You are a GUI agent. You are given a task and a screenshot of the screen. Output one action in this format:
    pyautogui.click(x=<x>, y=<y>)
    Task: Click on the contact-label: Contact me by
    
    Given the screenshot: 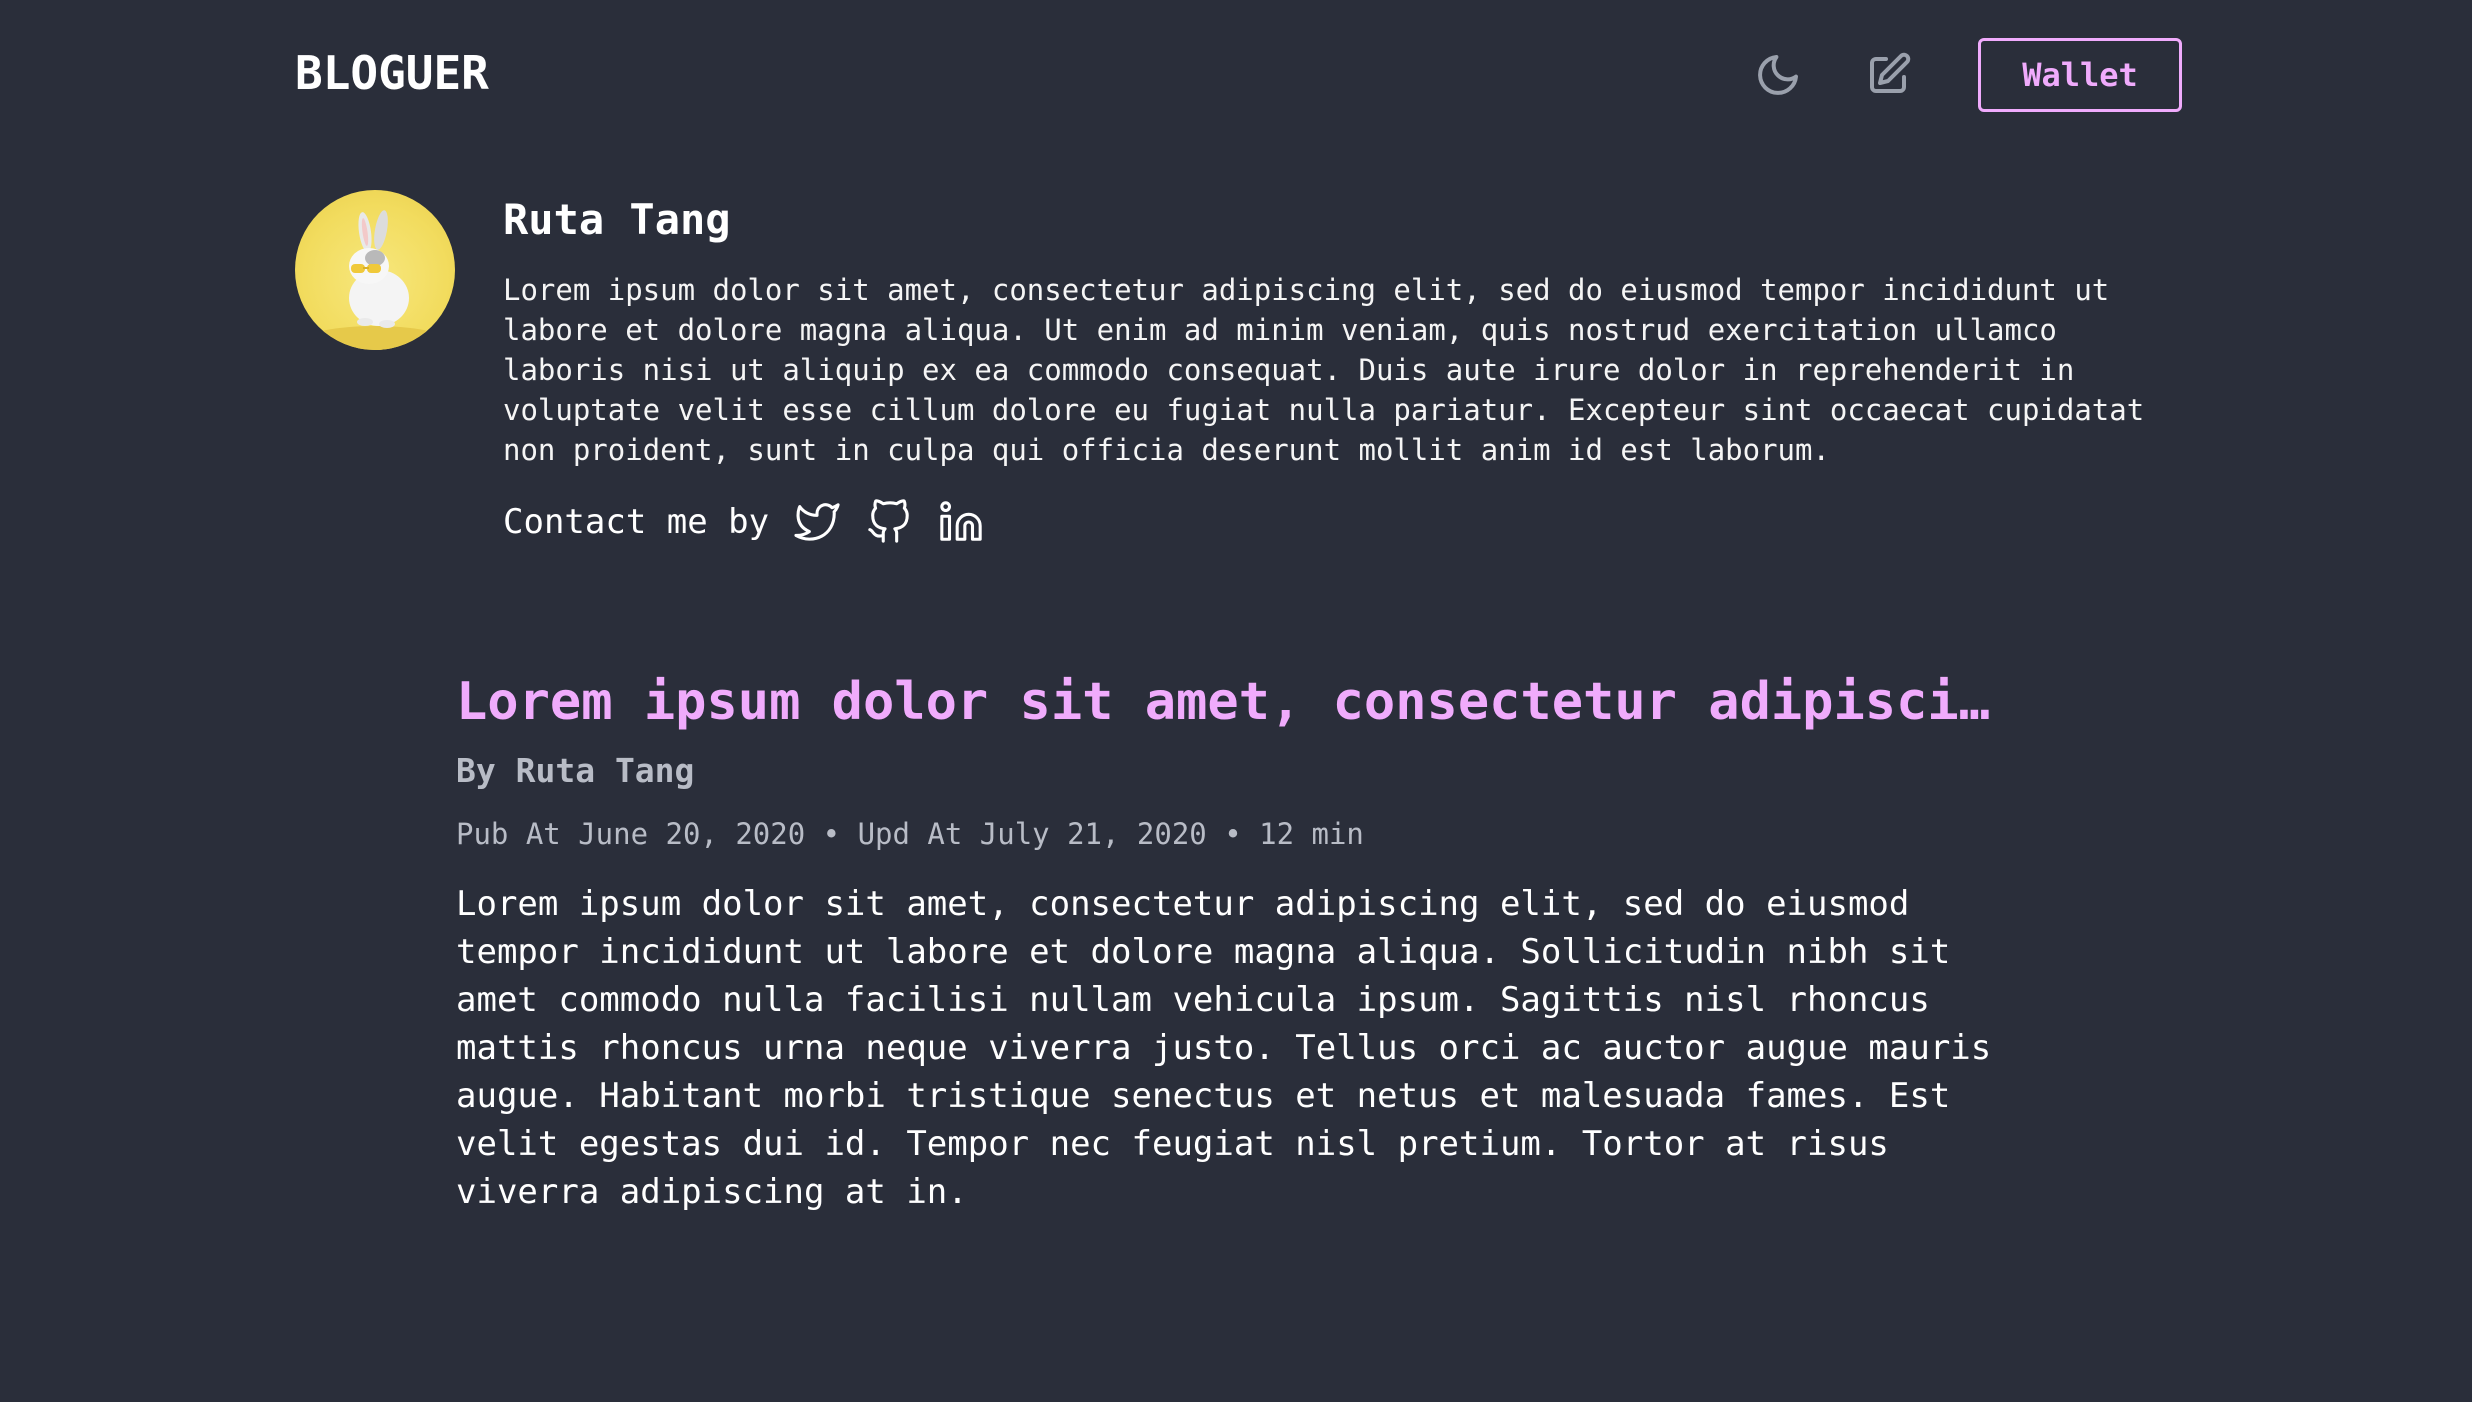 What is the action you would take?
    pyautogui.click(x=636, y=522)
    